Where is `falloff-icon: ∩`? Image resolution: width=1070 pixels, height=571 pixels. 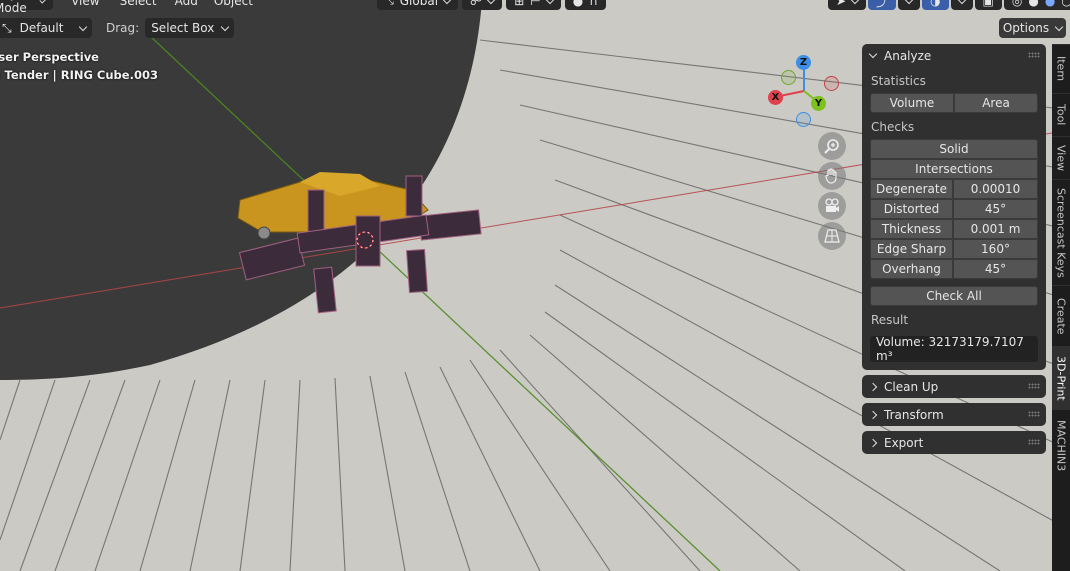
falloff-icon: ∩ is located at coordinates (593, 4).